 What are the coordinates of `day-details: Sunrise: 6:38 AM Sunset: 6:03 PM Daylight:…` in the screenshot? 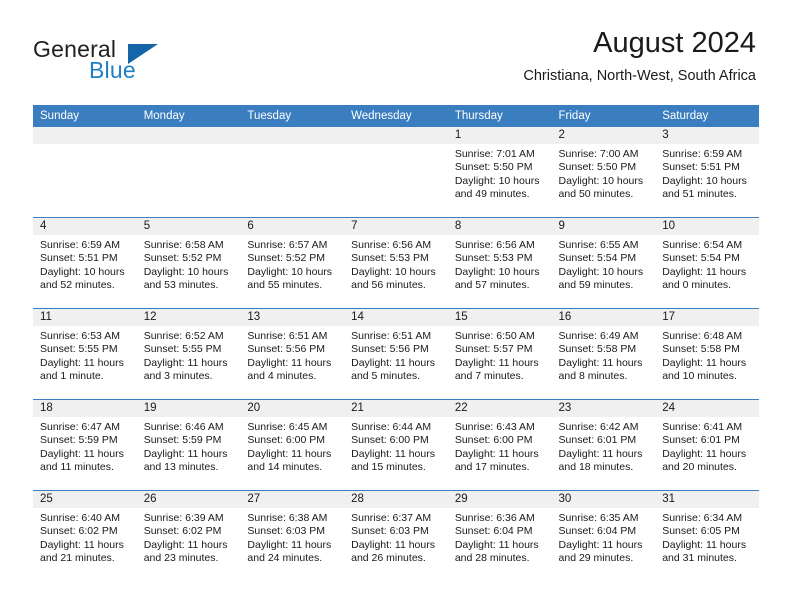 It's located at (292, 537).